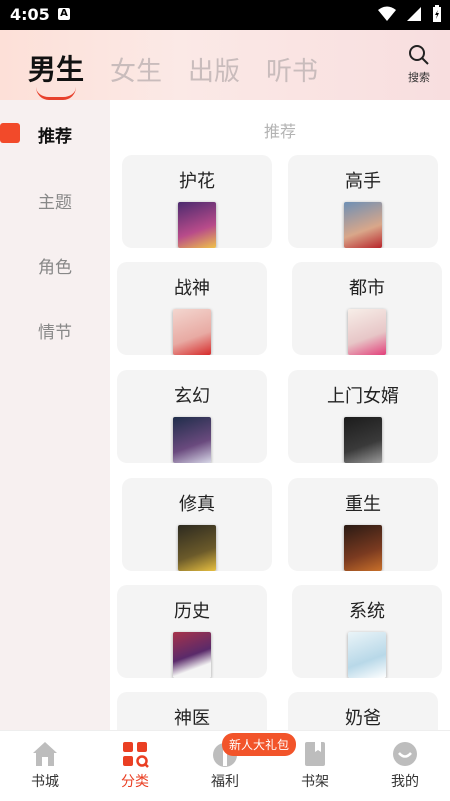 This screenshot has width=450, height=801. What do you see at coordinates (419, 55) in the screenshot?
I see `search-icon` at bounding box center [419, 55].